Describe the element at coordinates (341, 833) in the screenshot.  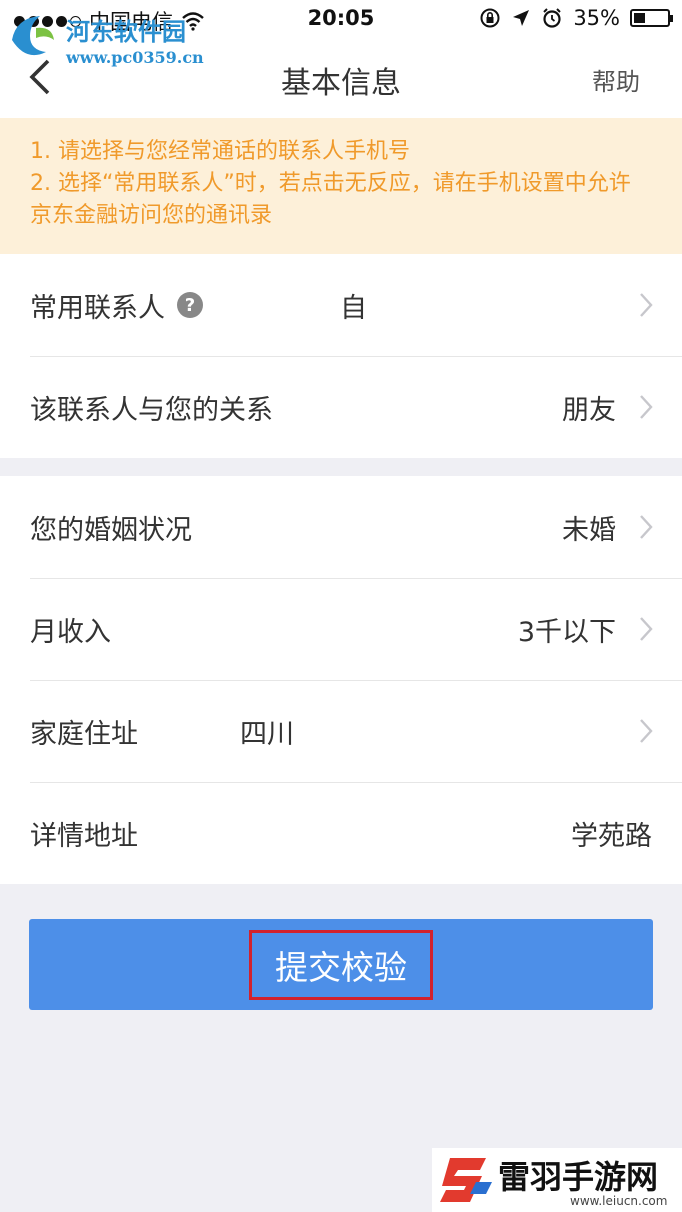
I see `detail-address-row: 详情地址 学苑路` at that location.